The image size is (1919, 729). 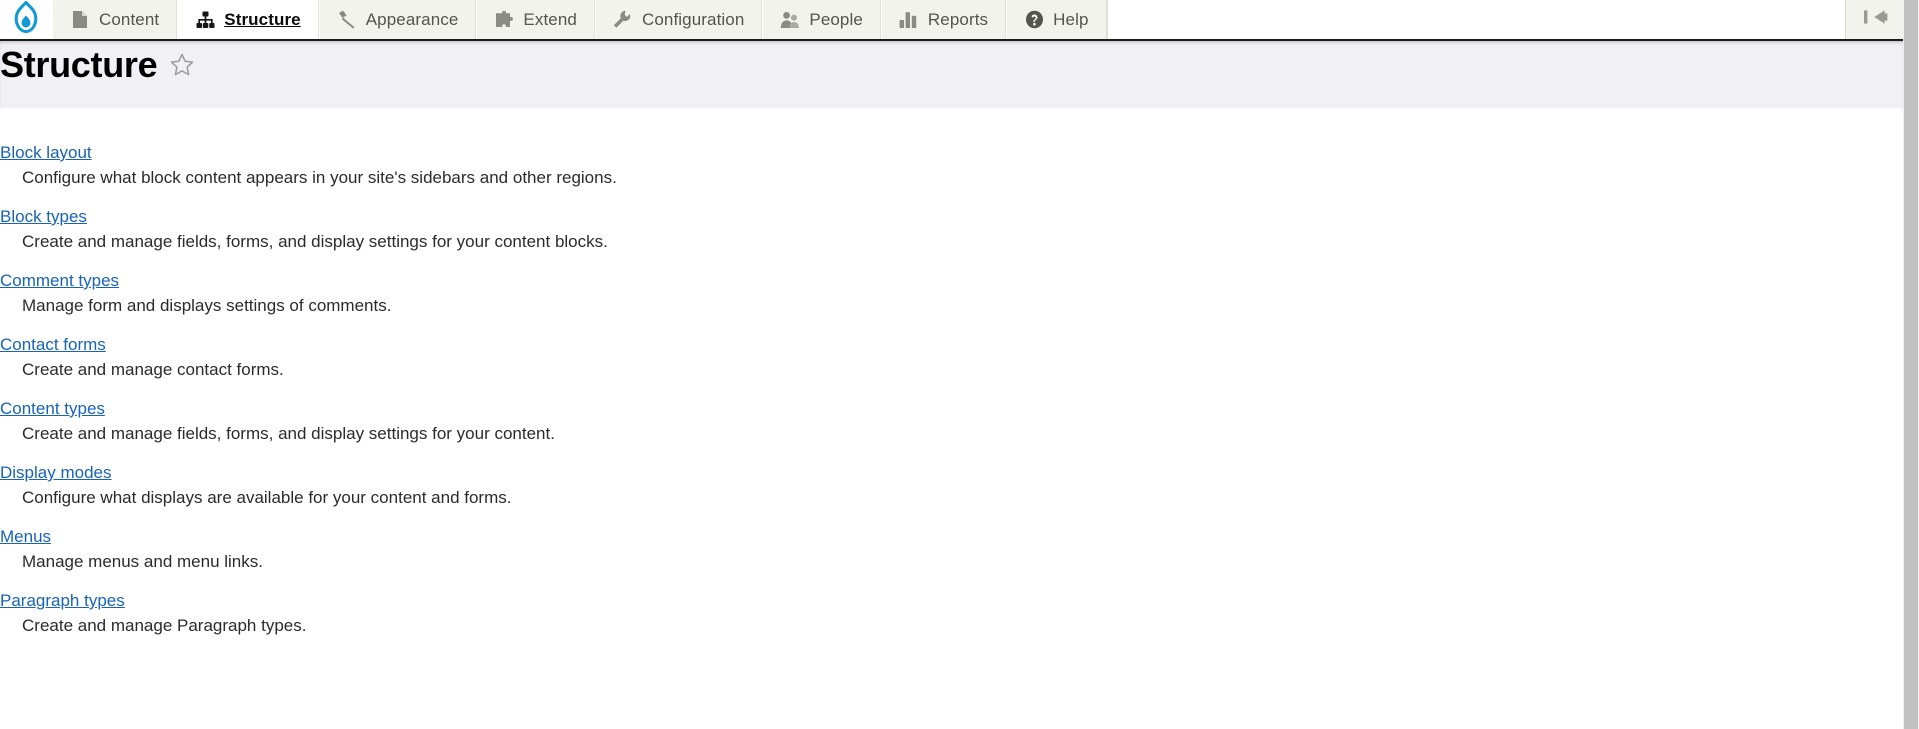 What do you see at coordinates (53, 344) in the screenshot?
I see `admin-link-contact-forms: Contact forms` at bounding box center [53, 344].